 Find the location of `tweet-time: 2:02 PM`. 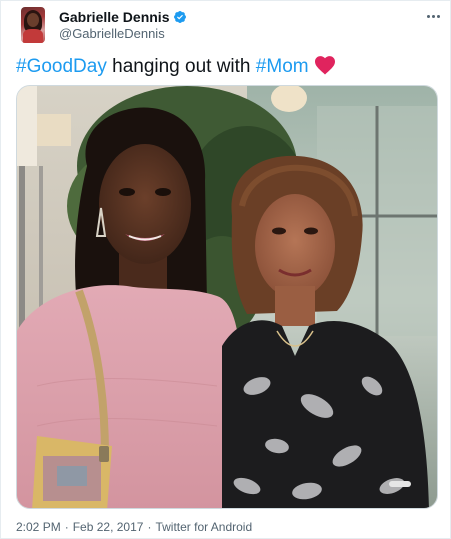

tweet-time: 2:02 PM is located at coordinates (38, 527).